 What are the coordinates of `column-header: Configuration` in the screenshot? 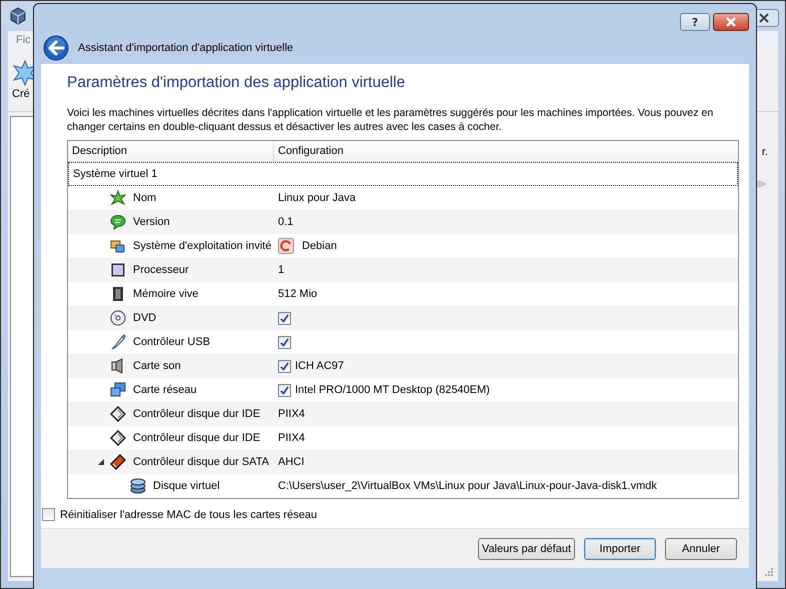 It's located at (506, 151).